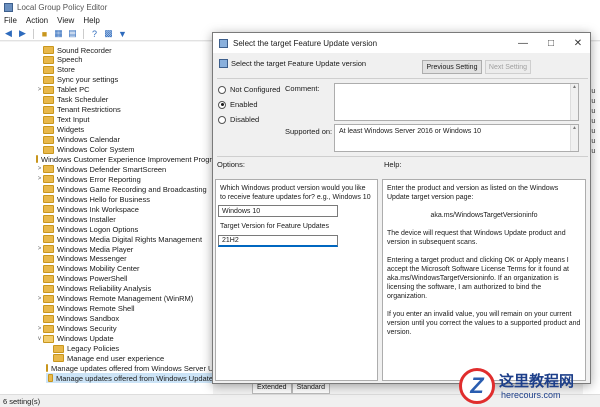 This screenshot has height=407, width=600. I want to click on previous-setting-button: Previous Setting, so click(452, 67).